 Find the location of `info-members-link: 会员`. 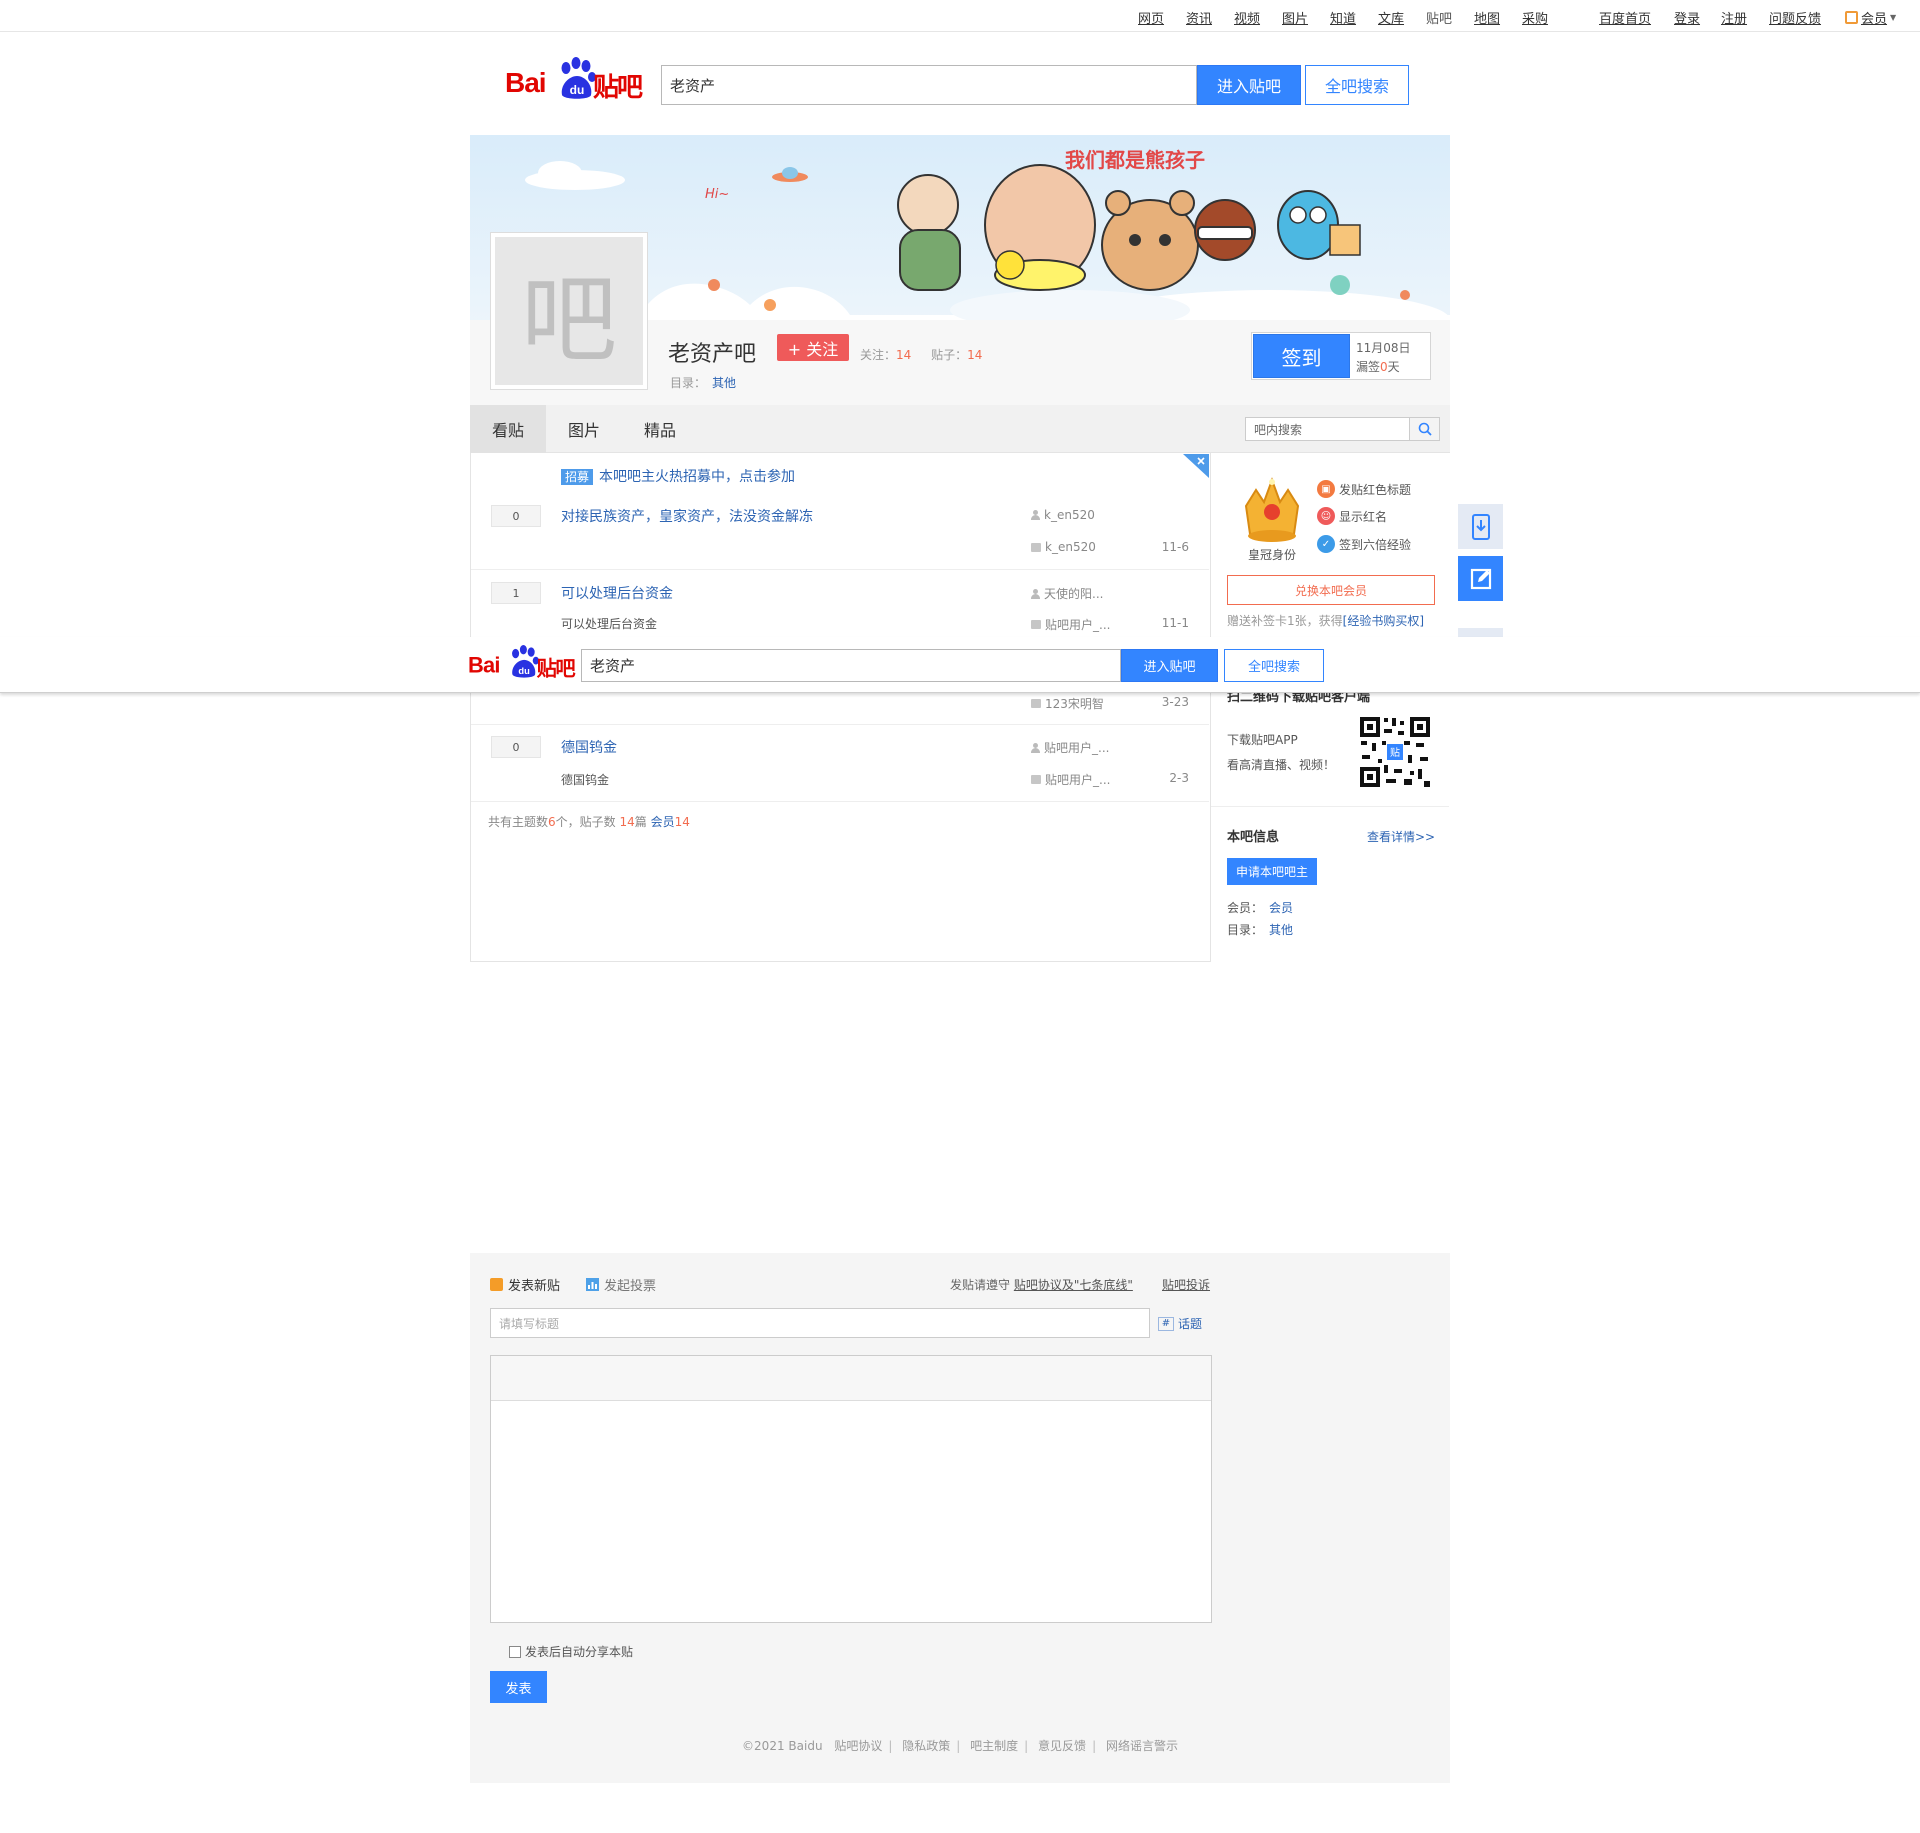

info-members-link: 会员 is located at coordinates (1281, 908).